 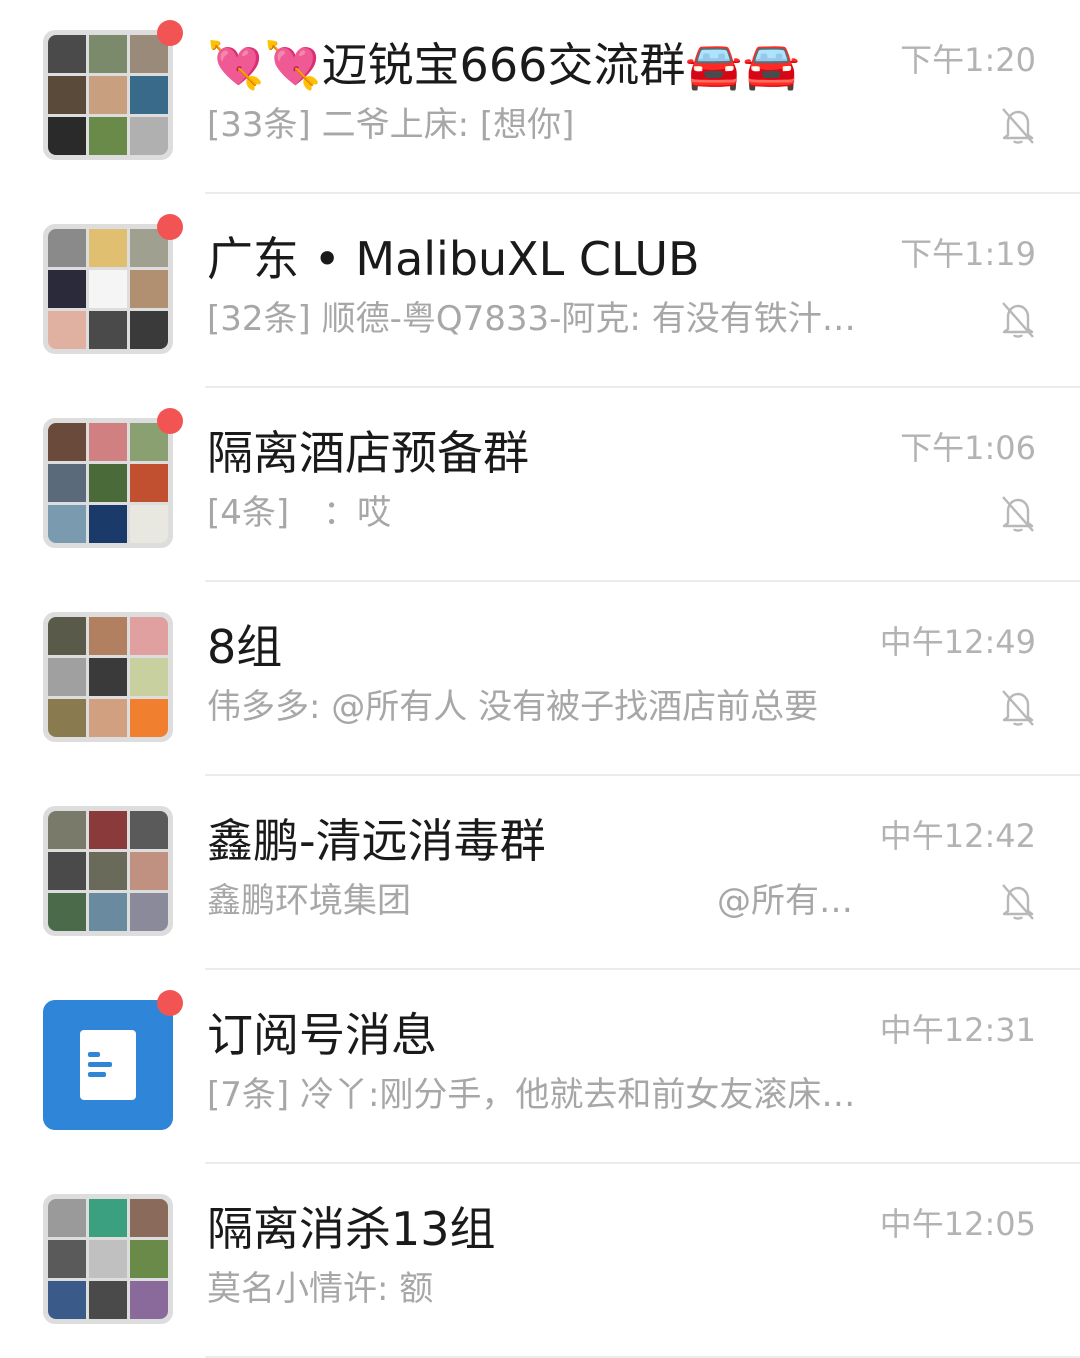 I want to click on chat-row: 鑫鹏-清远消毒群鑫鹏环境集团 @所有… 中午12:42, so click(x=540, y=873).